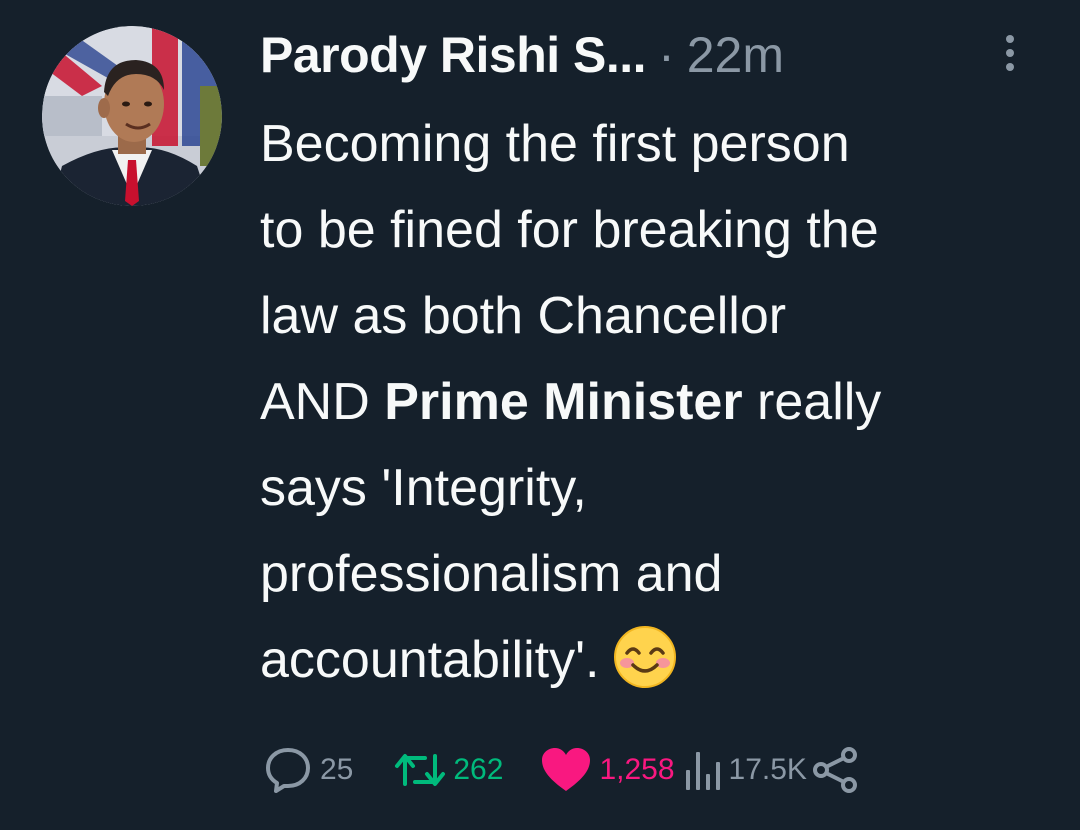 Image resolution: width=1080 pixels, height=830 pixels. I want to click on tweet-text-bold: Prime Minister, so click(563, 402).